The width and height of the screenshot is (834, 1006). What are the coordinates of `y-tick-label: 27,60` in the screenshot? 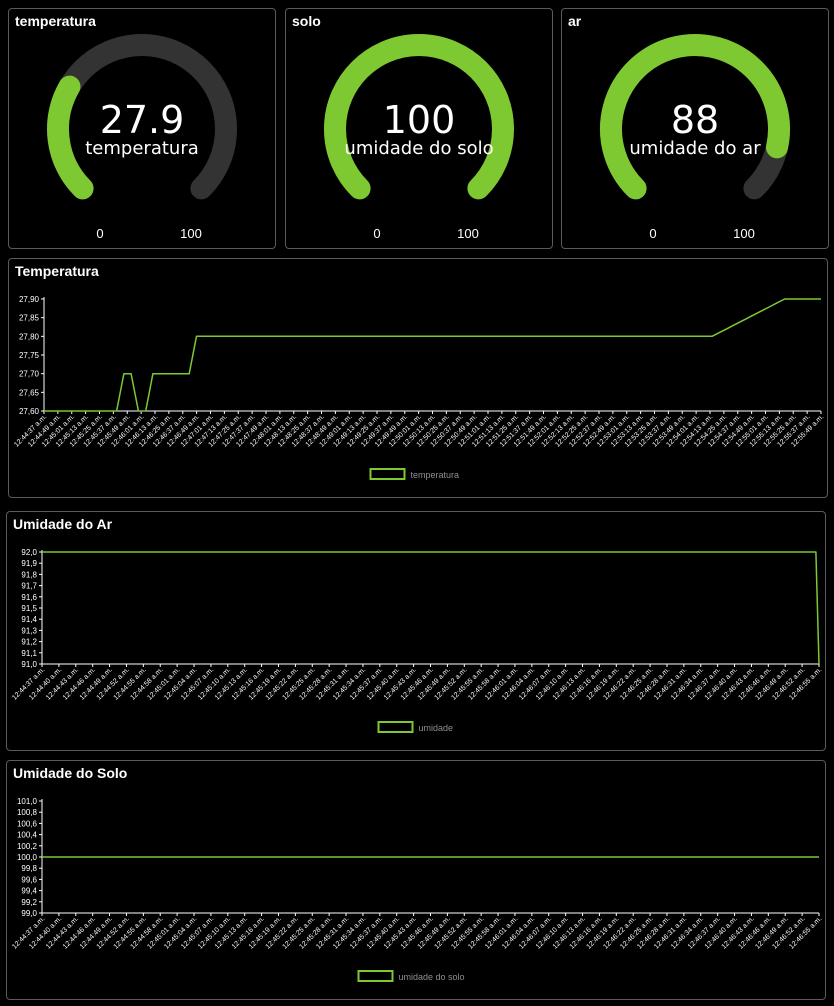 It's located at (29, 411).